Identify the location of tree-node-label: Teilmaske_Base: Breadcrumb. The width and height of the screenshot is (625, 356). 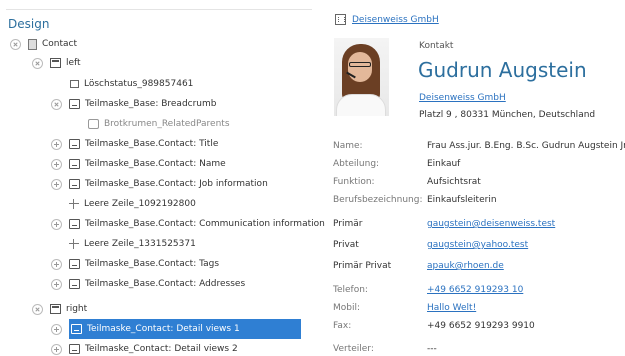
(151, 104).